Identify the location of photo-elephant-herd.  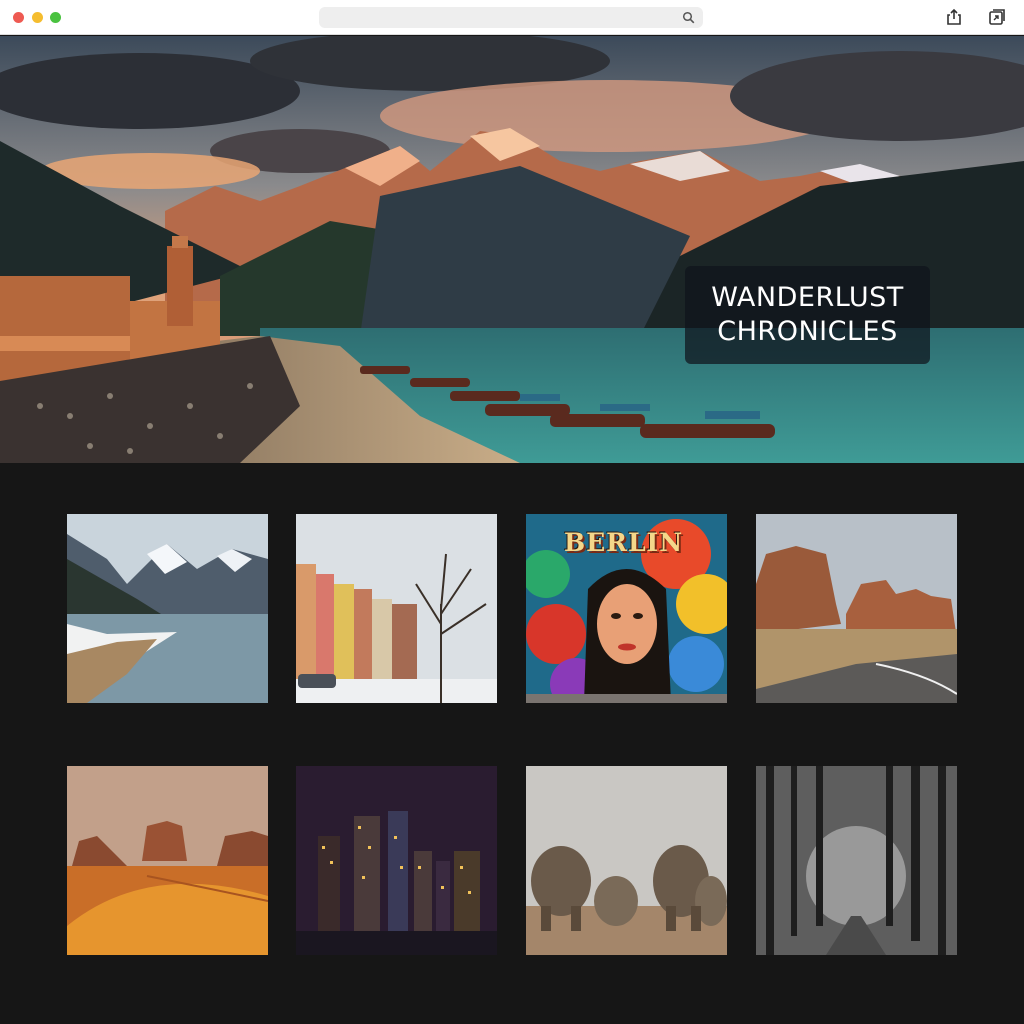
(626, 860).